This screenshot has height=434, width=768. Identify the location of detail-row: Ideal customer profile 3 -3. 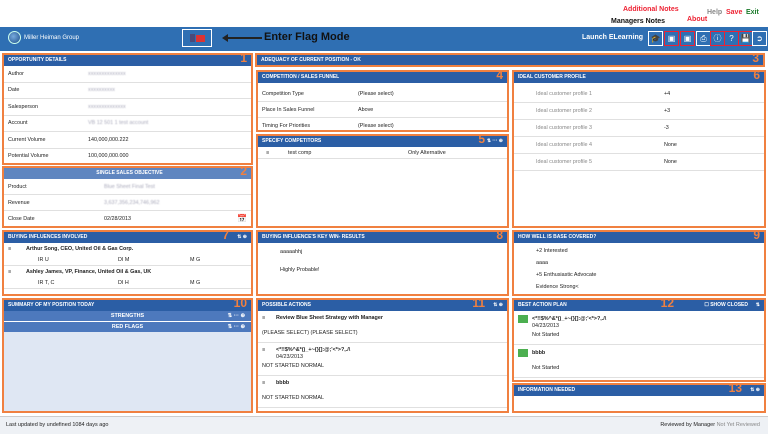
(639, 128).